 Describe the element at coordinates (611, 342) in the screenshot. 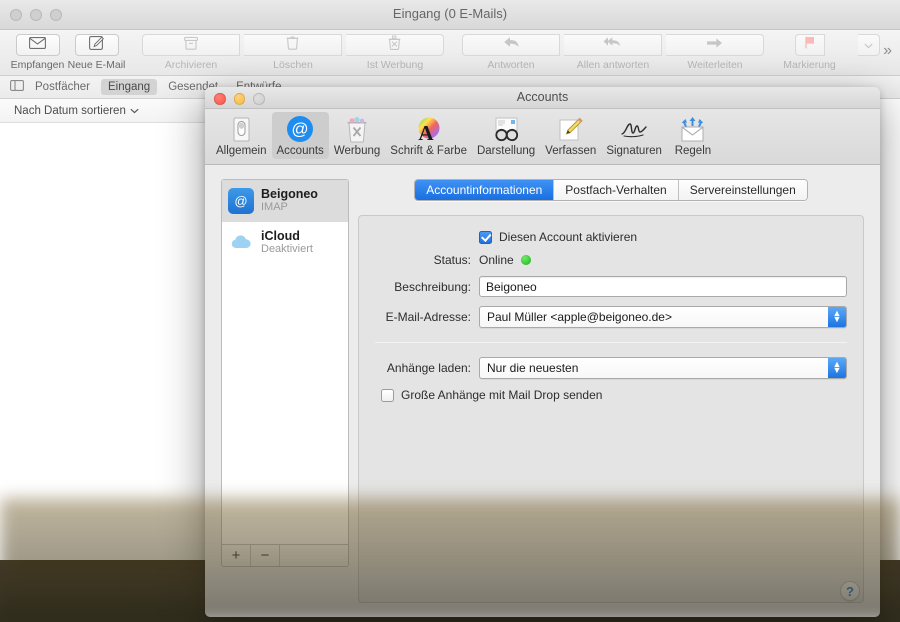

I see `form-divider` at that location.